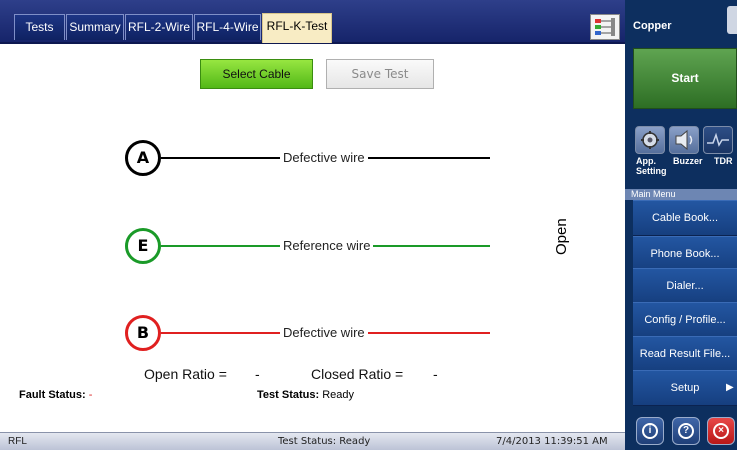  I want to click on closed-ratio-value: -, so click(435, 374).